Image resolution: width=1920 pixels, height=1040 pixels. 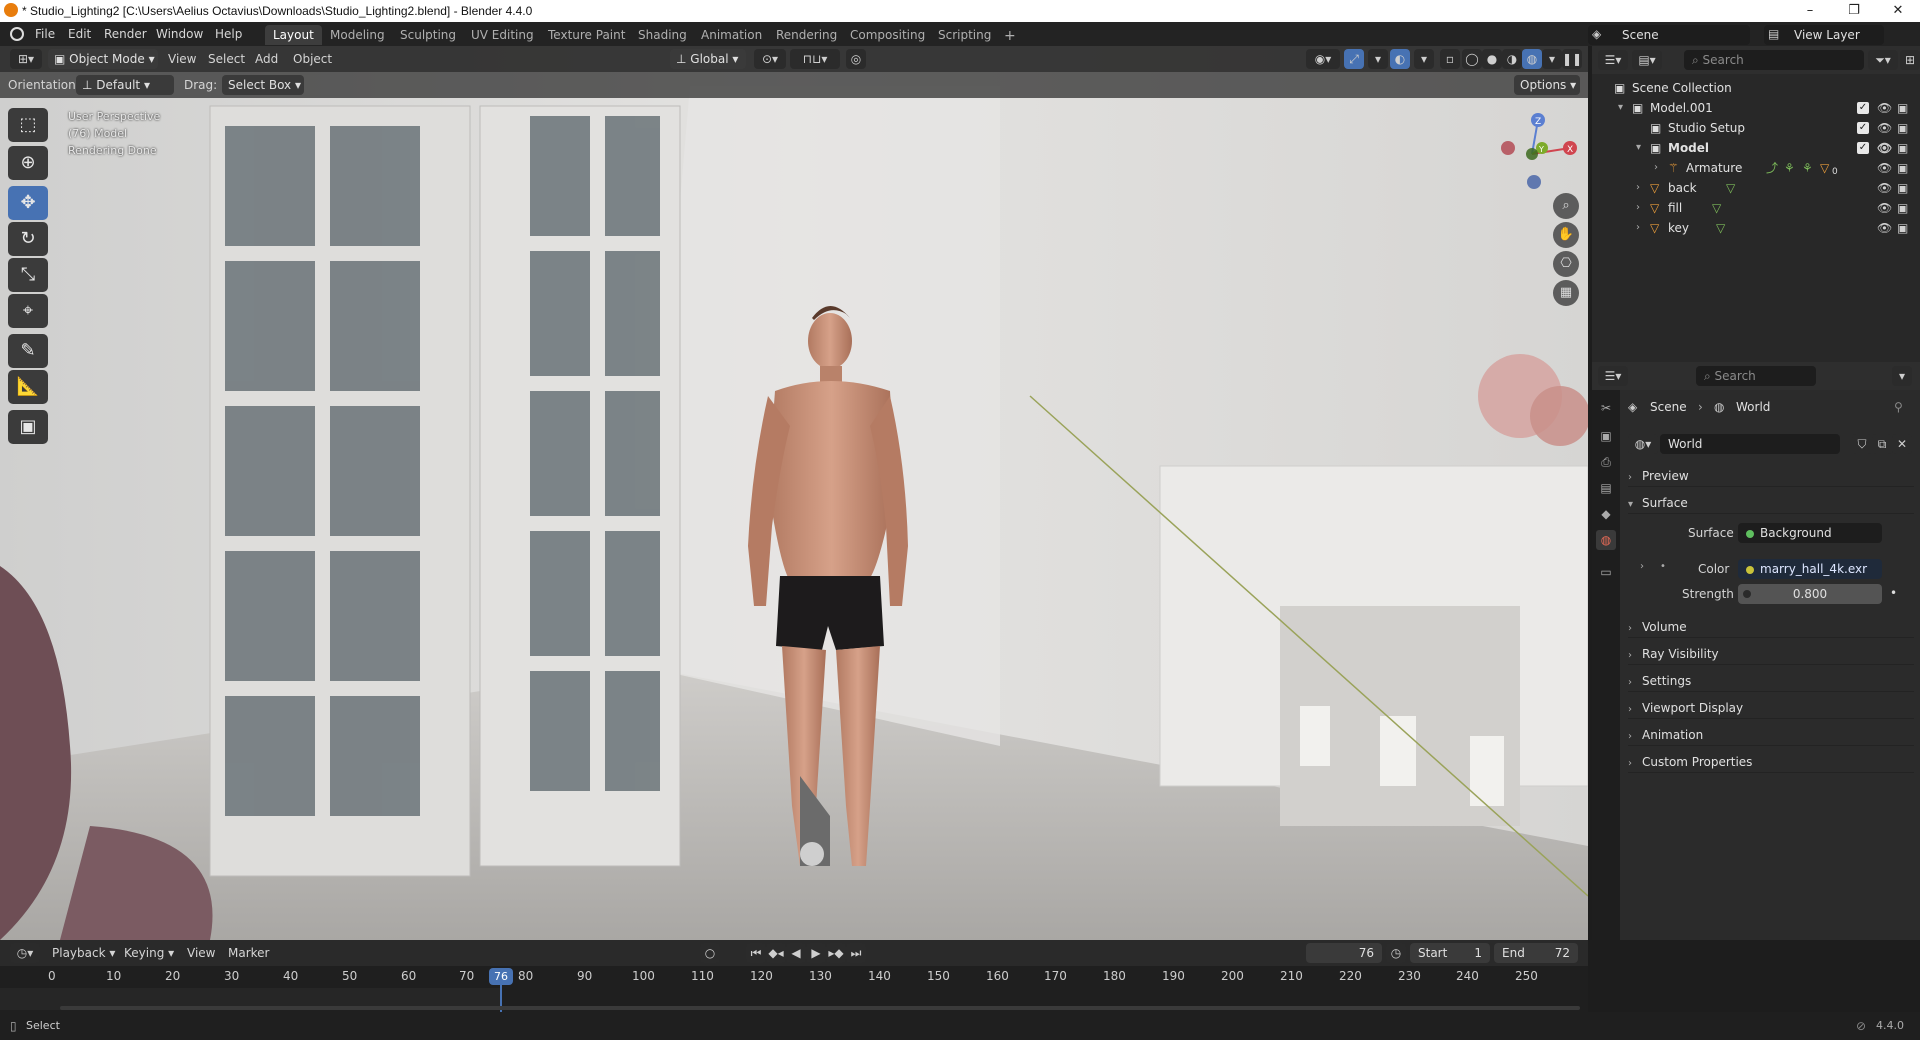 What do you see at coordinates (820, 1008) in the screenshot?
I see `timeline-scrollbar` at bounding box center [820, 1008].